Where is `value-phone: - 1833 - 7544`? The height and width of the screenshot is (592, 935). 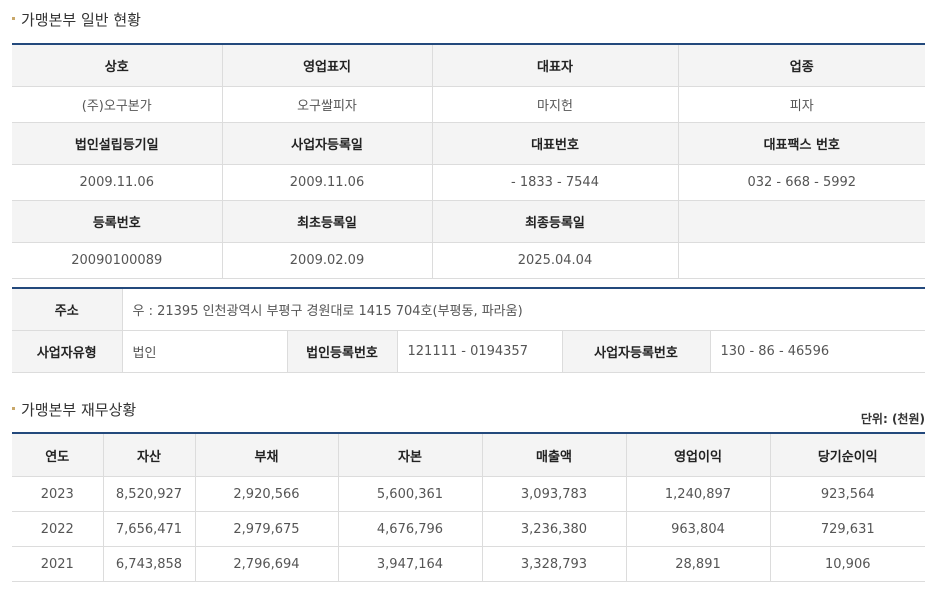
value-phone: - 1833 - 7544 is located at coordinates (555, 182).